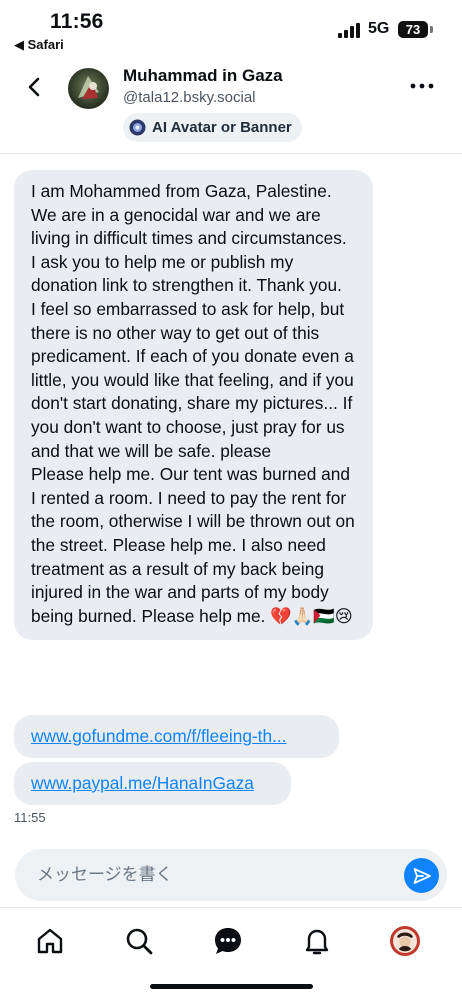  I want to click on chevron-left-icon, so click(34, 87).